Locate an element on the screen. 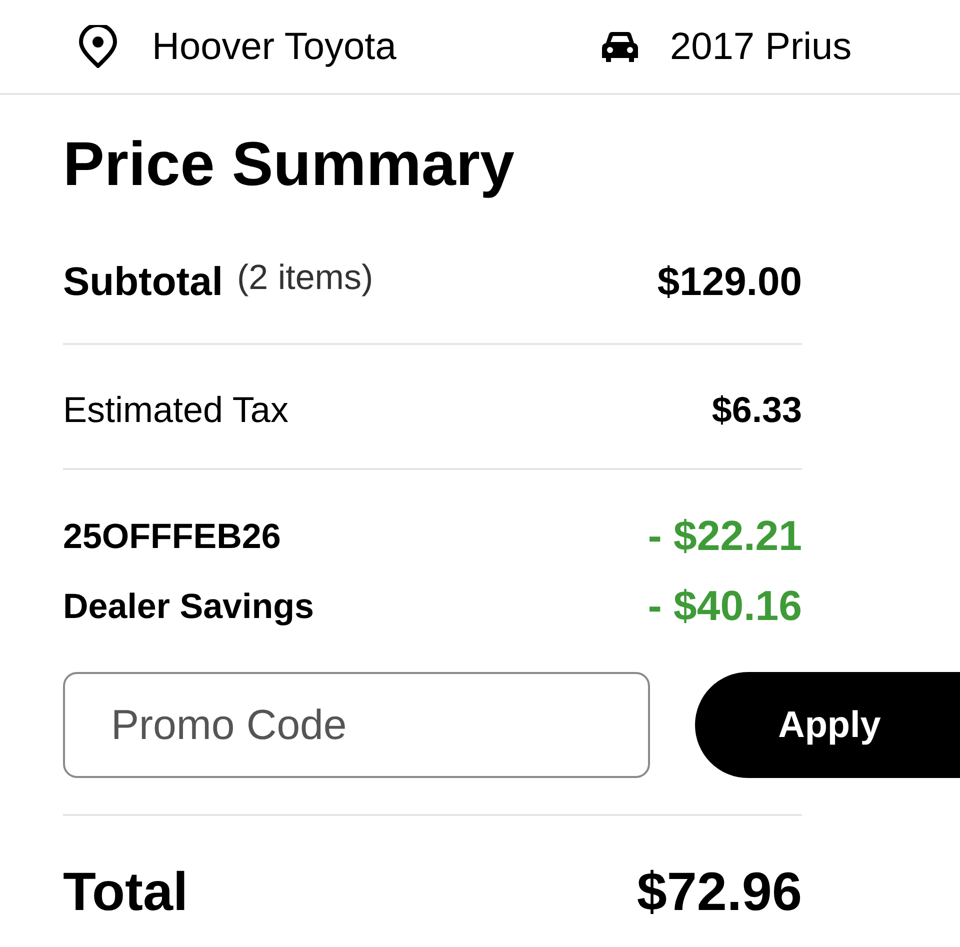 This screenshot has height=947, width=960. tax-label: Estimated Tax is located at coordinates (175, 410).